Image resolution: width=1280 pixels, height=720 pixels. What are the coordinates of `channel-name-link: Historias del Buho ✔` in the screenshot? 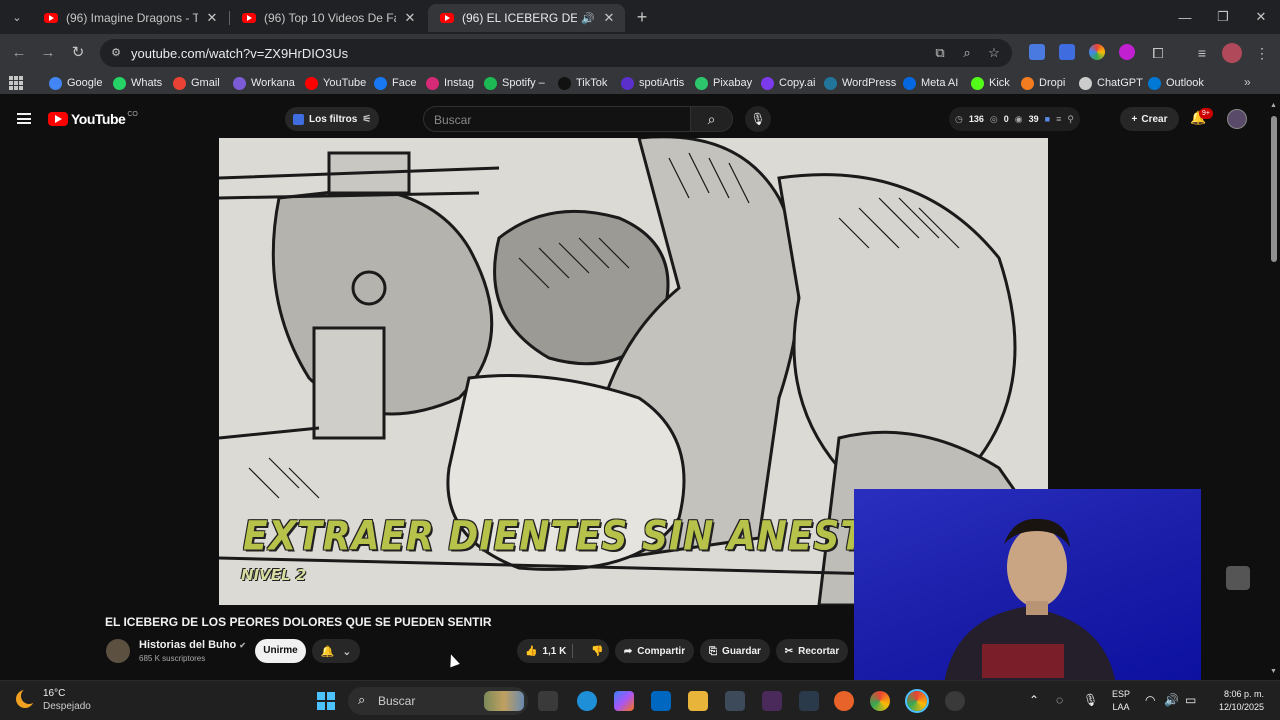 It's located at (192, 645).